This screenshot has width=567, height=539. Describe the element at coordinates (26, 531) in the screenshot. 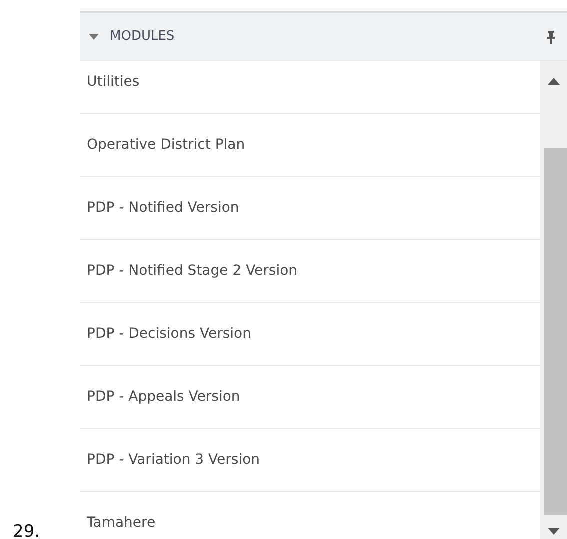

I see `list-number: 29.` at that location.